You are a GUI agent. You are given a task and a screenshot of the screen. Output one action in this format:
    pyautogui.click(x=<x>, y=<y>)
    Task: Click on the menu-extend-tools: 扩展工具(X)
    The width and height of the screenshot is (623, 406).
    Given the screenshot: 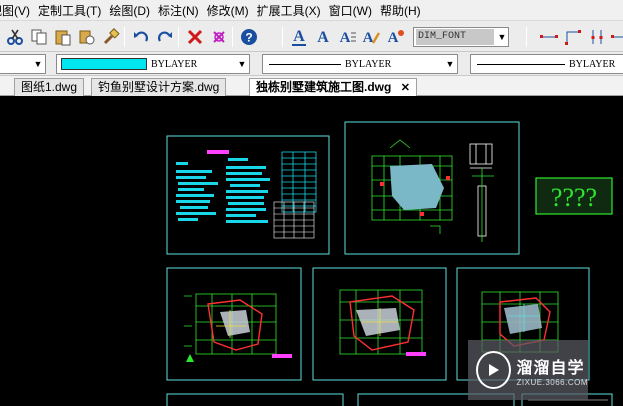 What is the action you would take?
    pyautogui.click(x=289, y=10)
    